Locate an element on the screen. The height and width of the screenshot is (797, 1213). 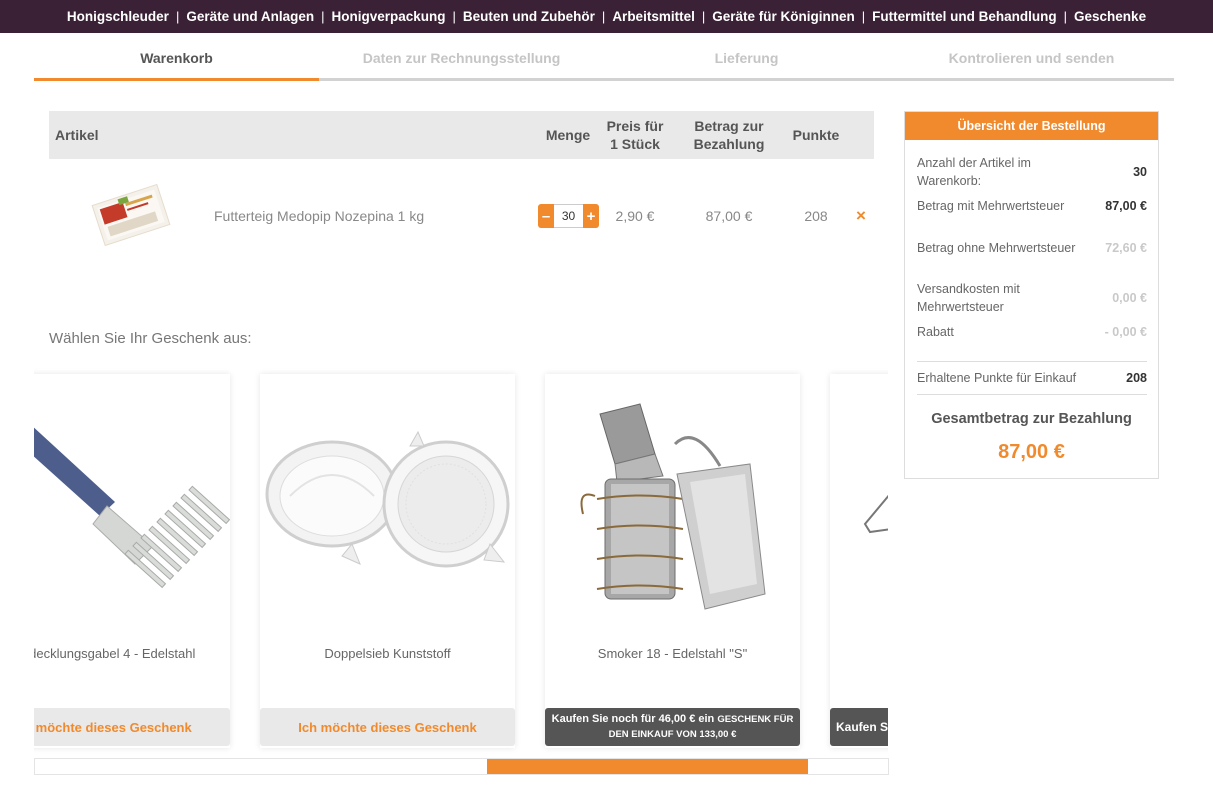
increase-quantity-button: + is located at coordinates (591, 216).